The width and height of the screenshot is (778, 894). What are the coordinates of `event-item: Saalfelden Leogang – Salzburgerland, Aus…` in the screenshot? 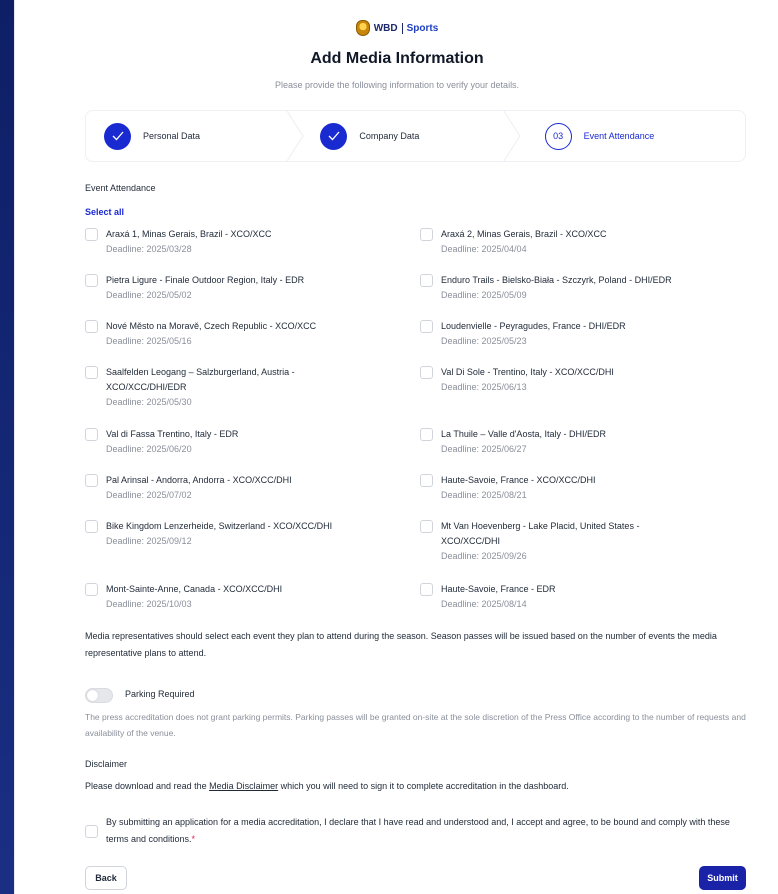 It's located at (245, 387).